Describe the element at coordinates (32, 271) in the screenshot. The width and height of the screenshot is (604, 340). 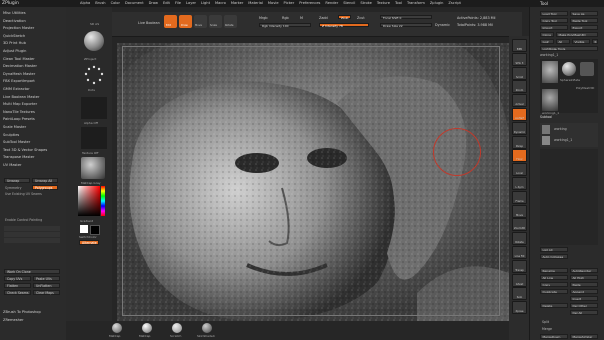
I see `work-on-clone-button: Work On Clone` at that location.